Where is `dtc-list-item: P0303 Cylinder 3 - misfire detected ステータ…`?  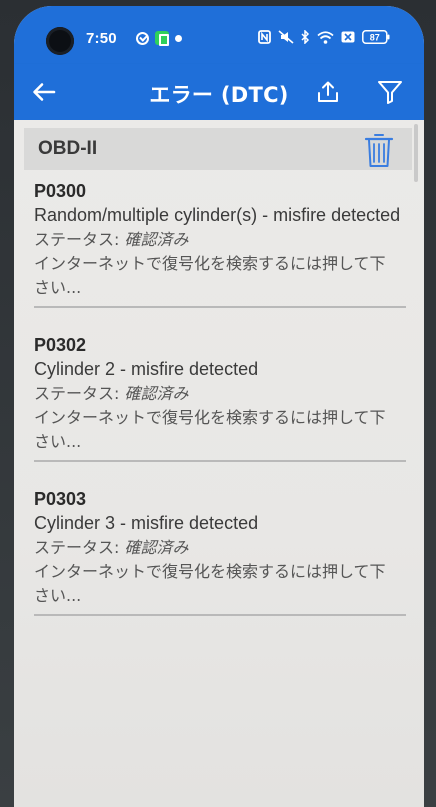
dtc-list-item: P0303 Cylinder 3 - misfire detected ステータ… is located at coordinates (220, 547).